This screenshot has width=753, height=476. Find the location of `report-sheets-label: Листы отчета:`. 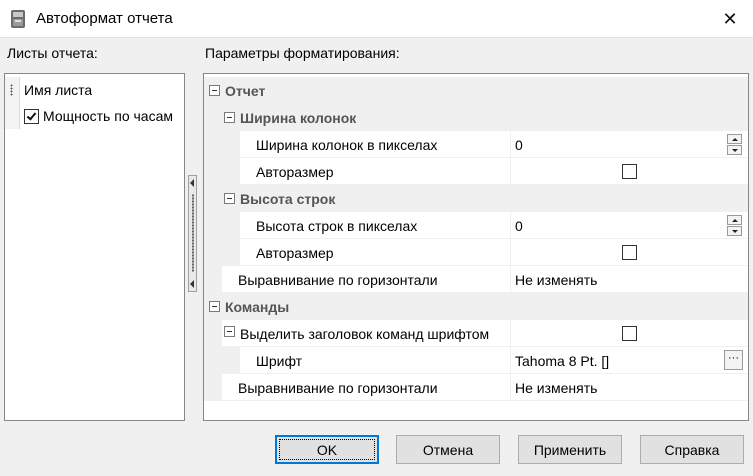

report-sheets-label: Листы отчета: is located at coordinates (52, 53).